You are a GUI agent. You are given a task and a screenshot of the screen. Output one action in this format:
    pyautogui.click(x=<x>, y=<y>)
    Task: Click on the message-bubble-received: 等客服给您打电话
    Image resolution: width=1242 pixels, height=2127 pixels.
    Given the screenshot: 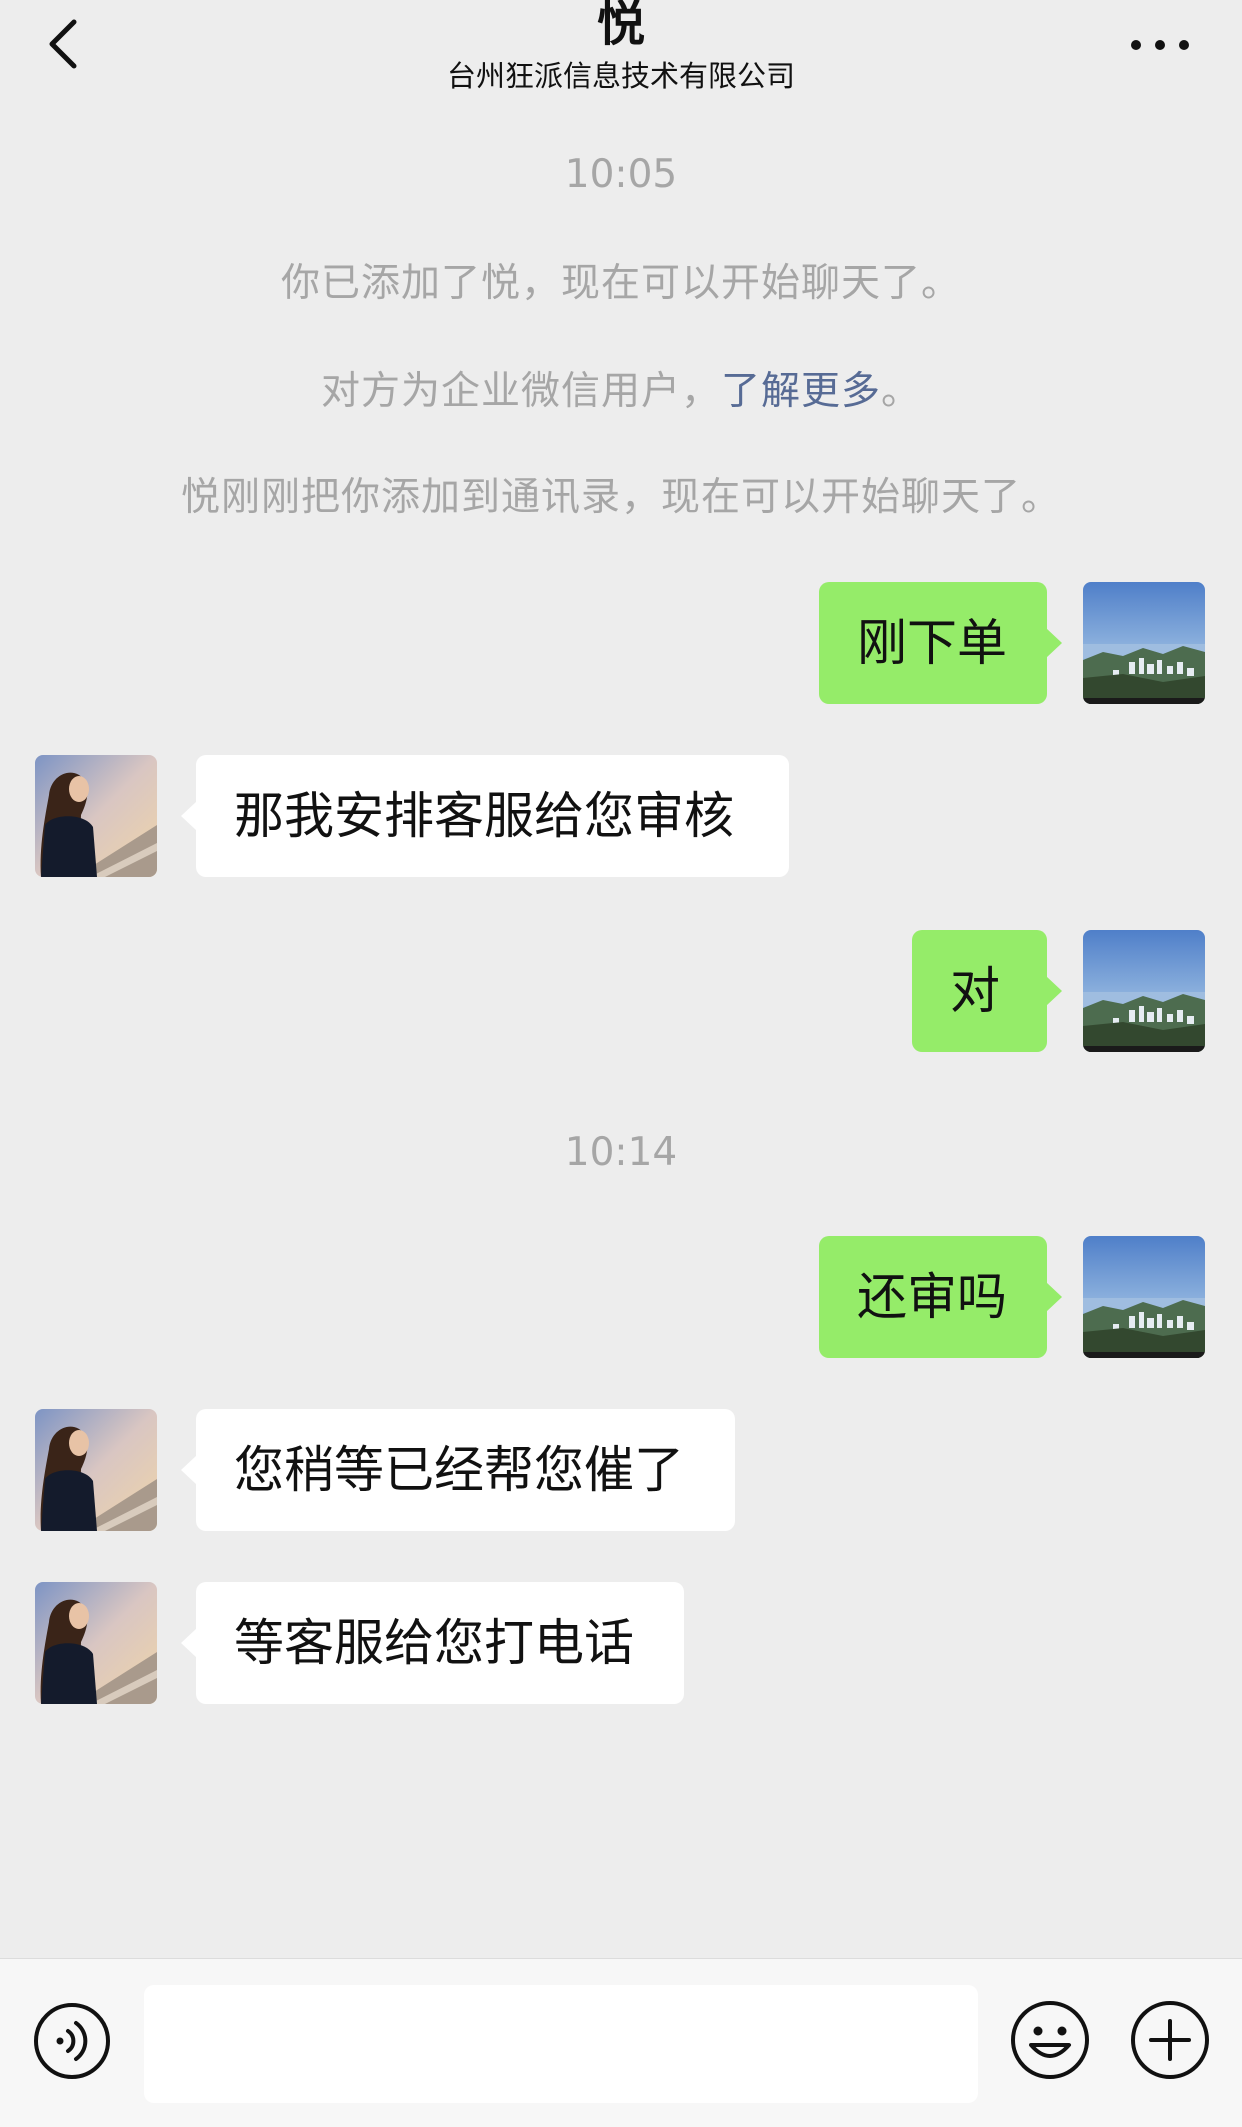 What is the action you would take?
    pyautogui.click(x=432, y=1643)
    